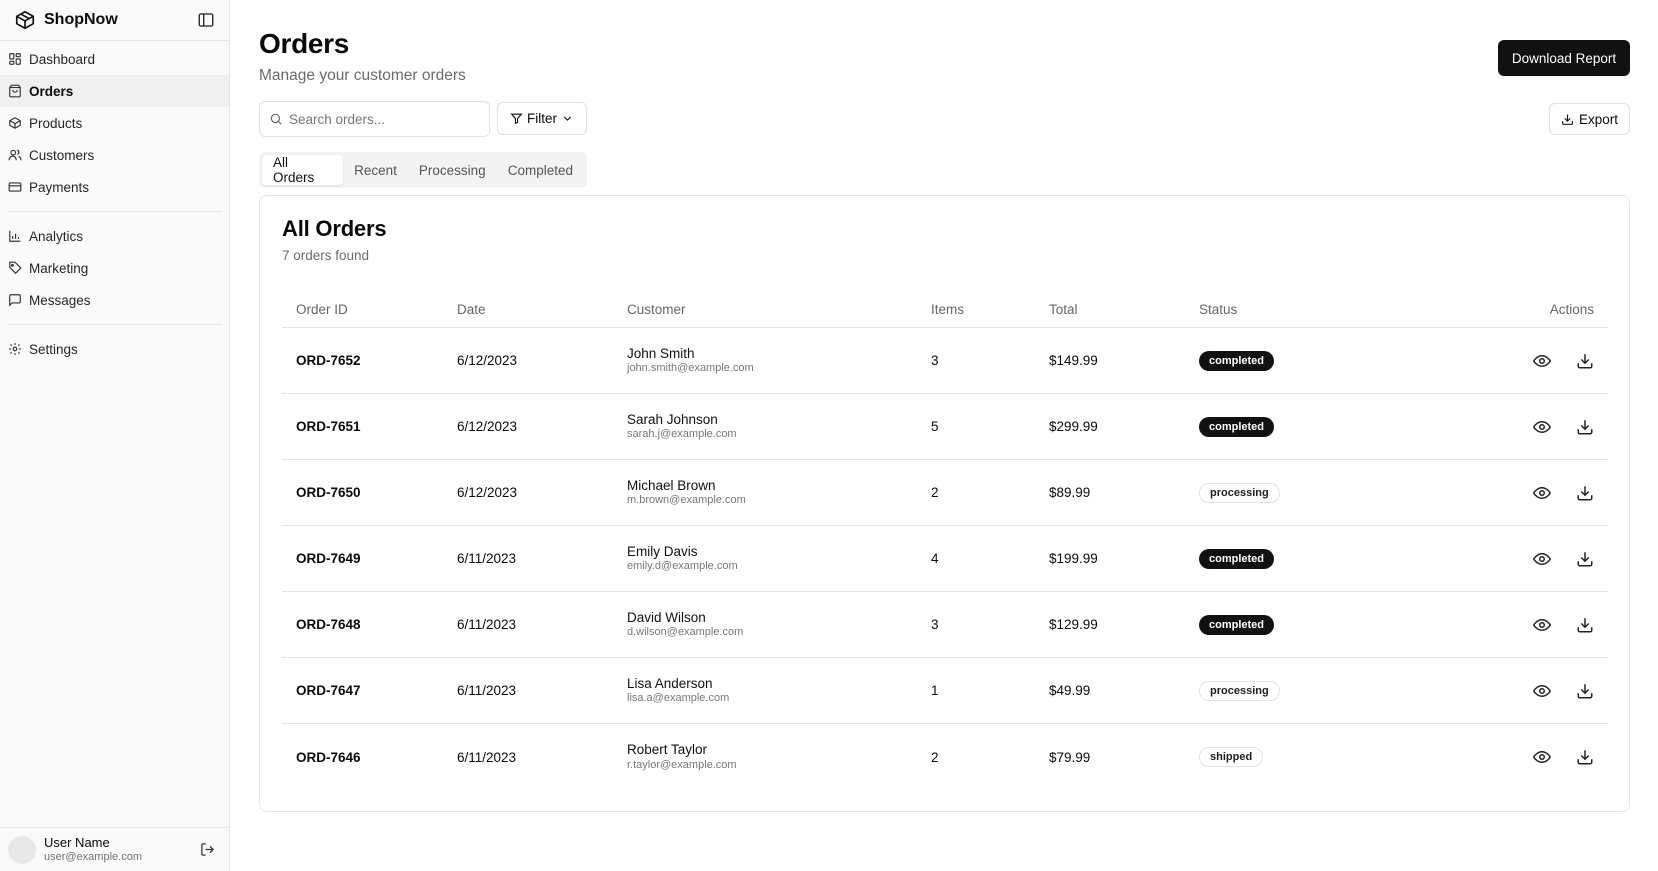 The image size is (1658, 871). I want to click on user-profile: User Name user@example.com, so click(114, 849).